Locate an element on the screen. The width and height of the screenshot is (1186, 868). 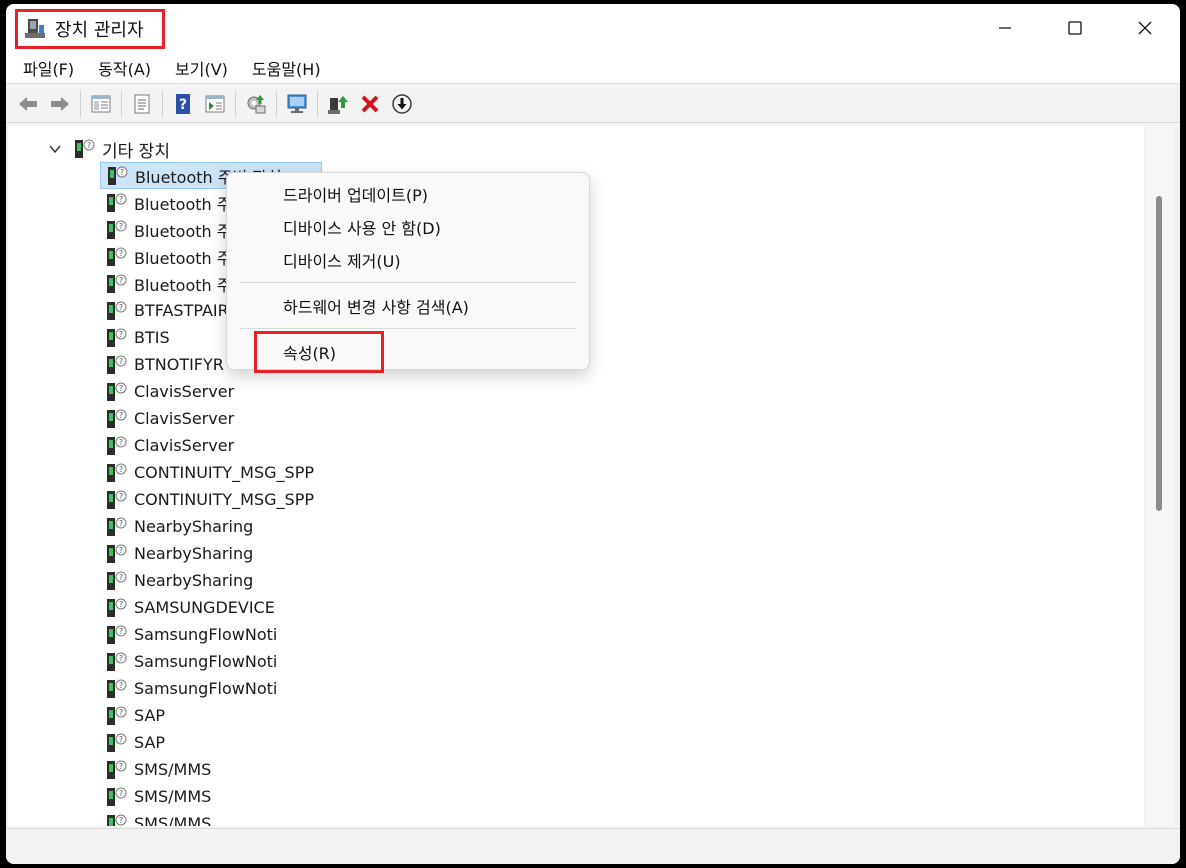
update-driver-icon is located at coordinates (338, 104).